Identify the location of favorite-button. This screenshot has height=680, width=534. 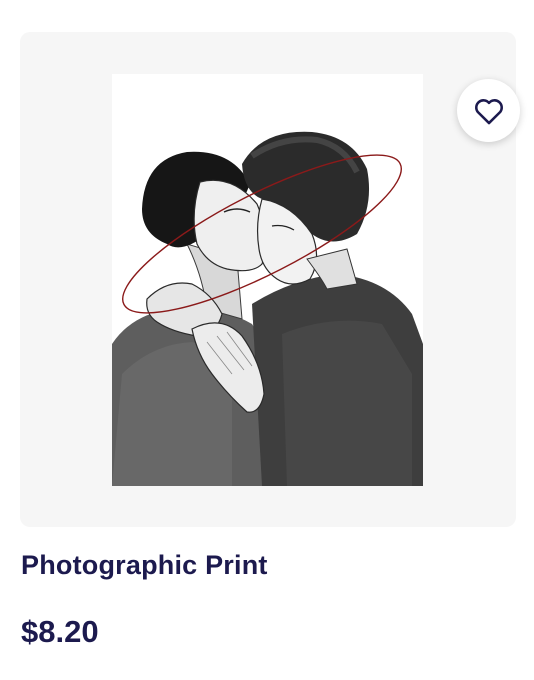
(488, 110).